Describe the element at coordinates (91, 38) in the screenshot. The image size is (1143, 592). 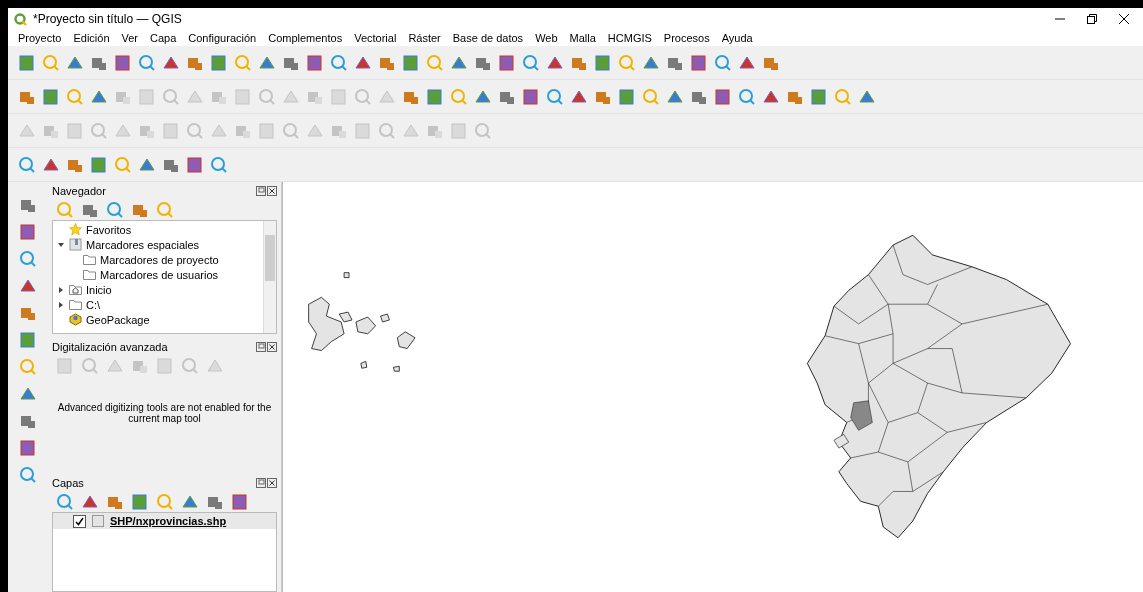
I see `menu-item: Edición` at that location.